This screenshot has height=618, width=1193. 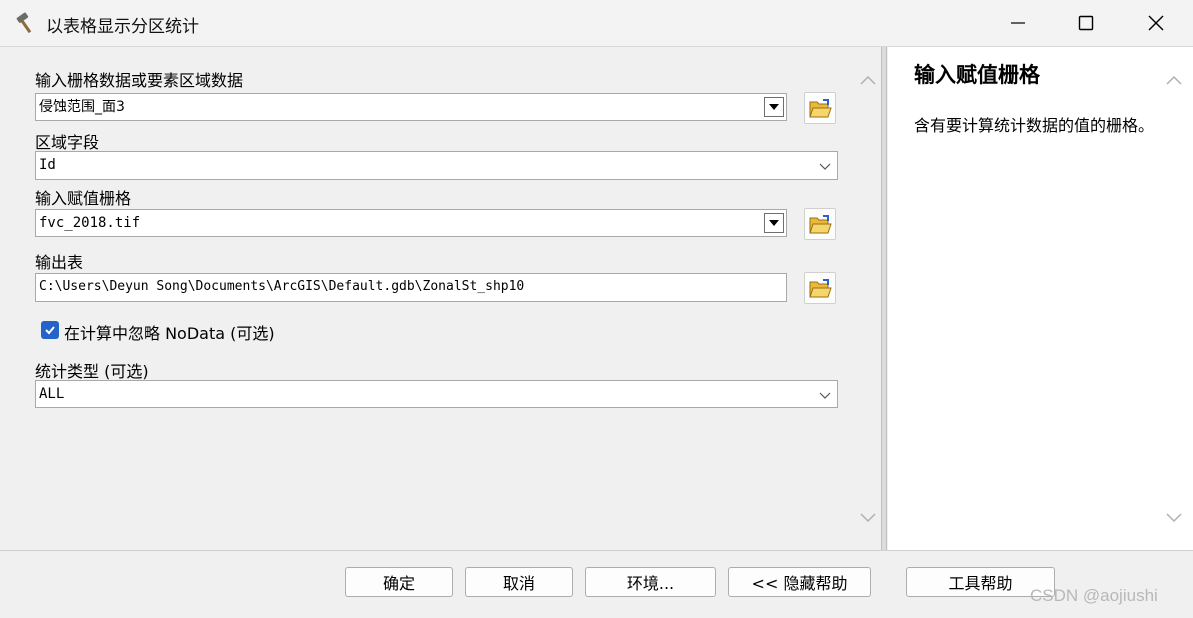 What do you see at coordinates (884, 298) in the screenshot?
I see `pane-splitter` at bounding box center [884, 298].